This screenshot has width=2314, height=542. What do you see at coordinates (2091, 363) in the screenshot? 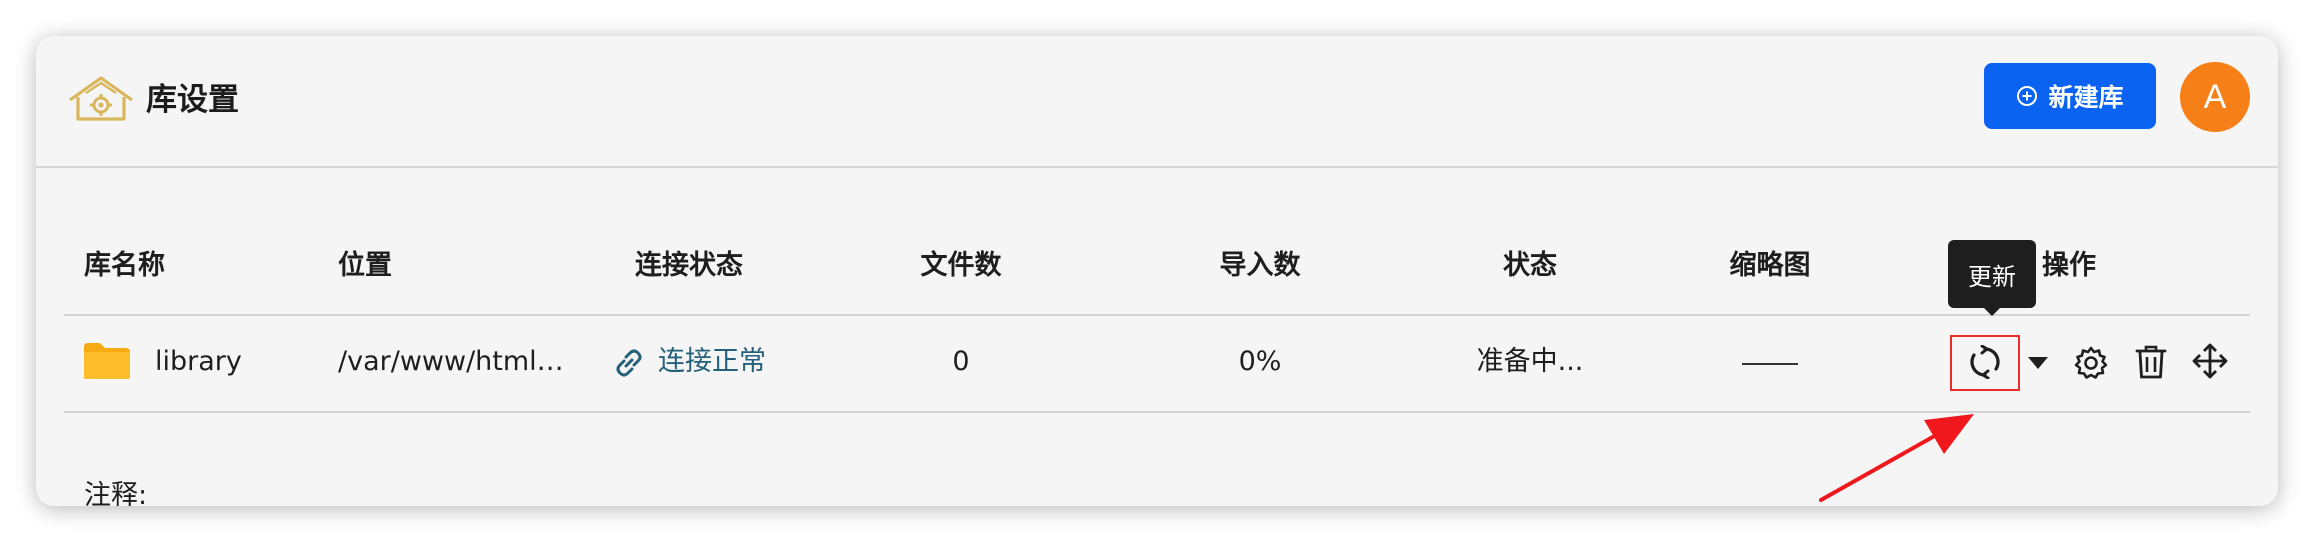
I see `gear-icon` at bounding box center [2091, 363].